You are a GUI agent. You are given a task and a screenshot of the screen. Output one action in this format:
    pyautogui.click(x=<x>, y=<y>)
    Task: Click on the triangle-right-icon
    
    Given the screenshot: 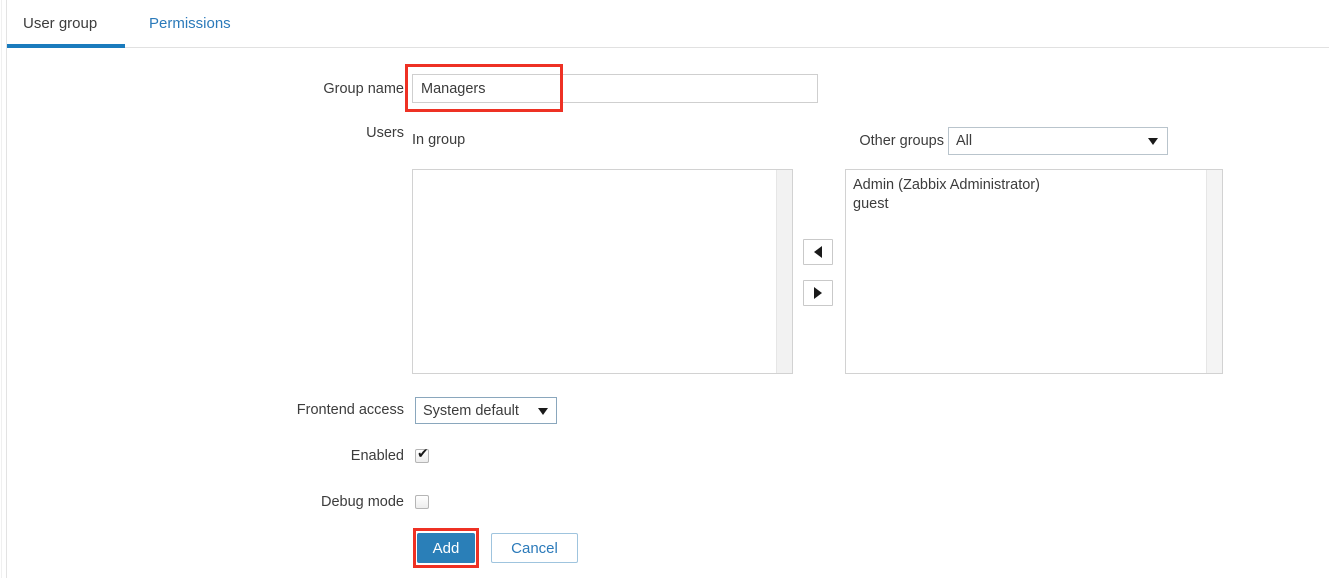 What is the action you would take?
    pyautogui.click(x=818, y=293)
    